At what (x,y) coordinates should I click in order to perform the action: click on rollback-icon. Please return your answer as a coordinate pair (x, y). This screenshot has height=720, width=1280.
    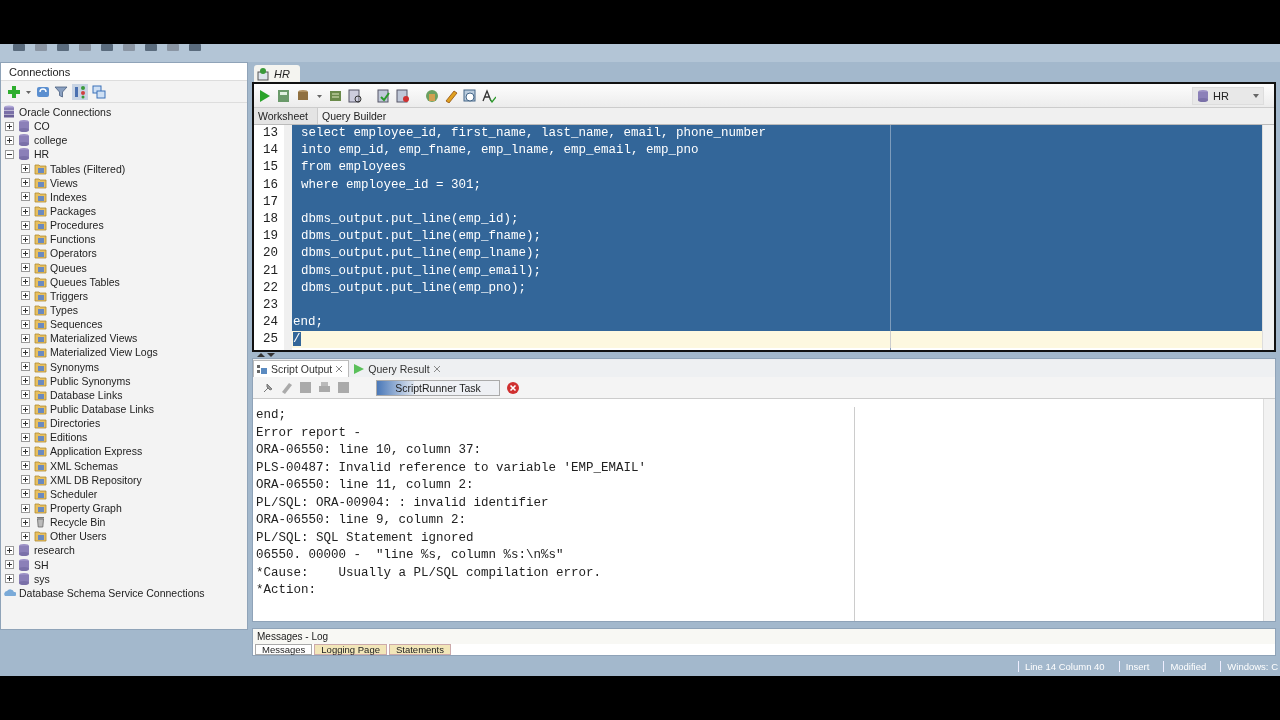
    Looking at the image, I should click on (403, 95).